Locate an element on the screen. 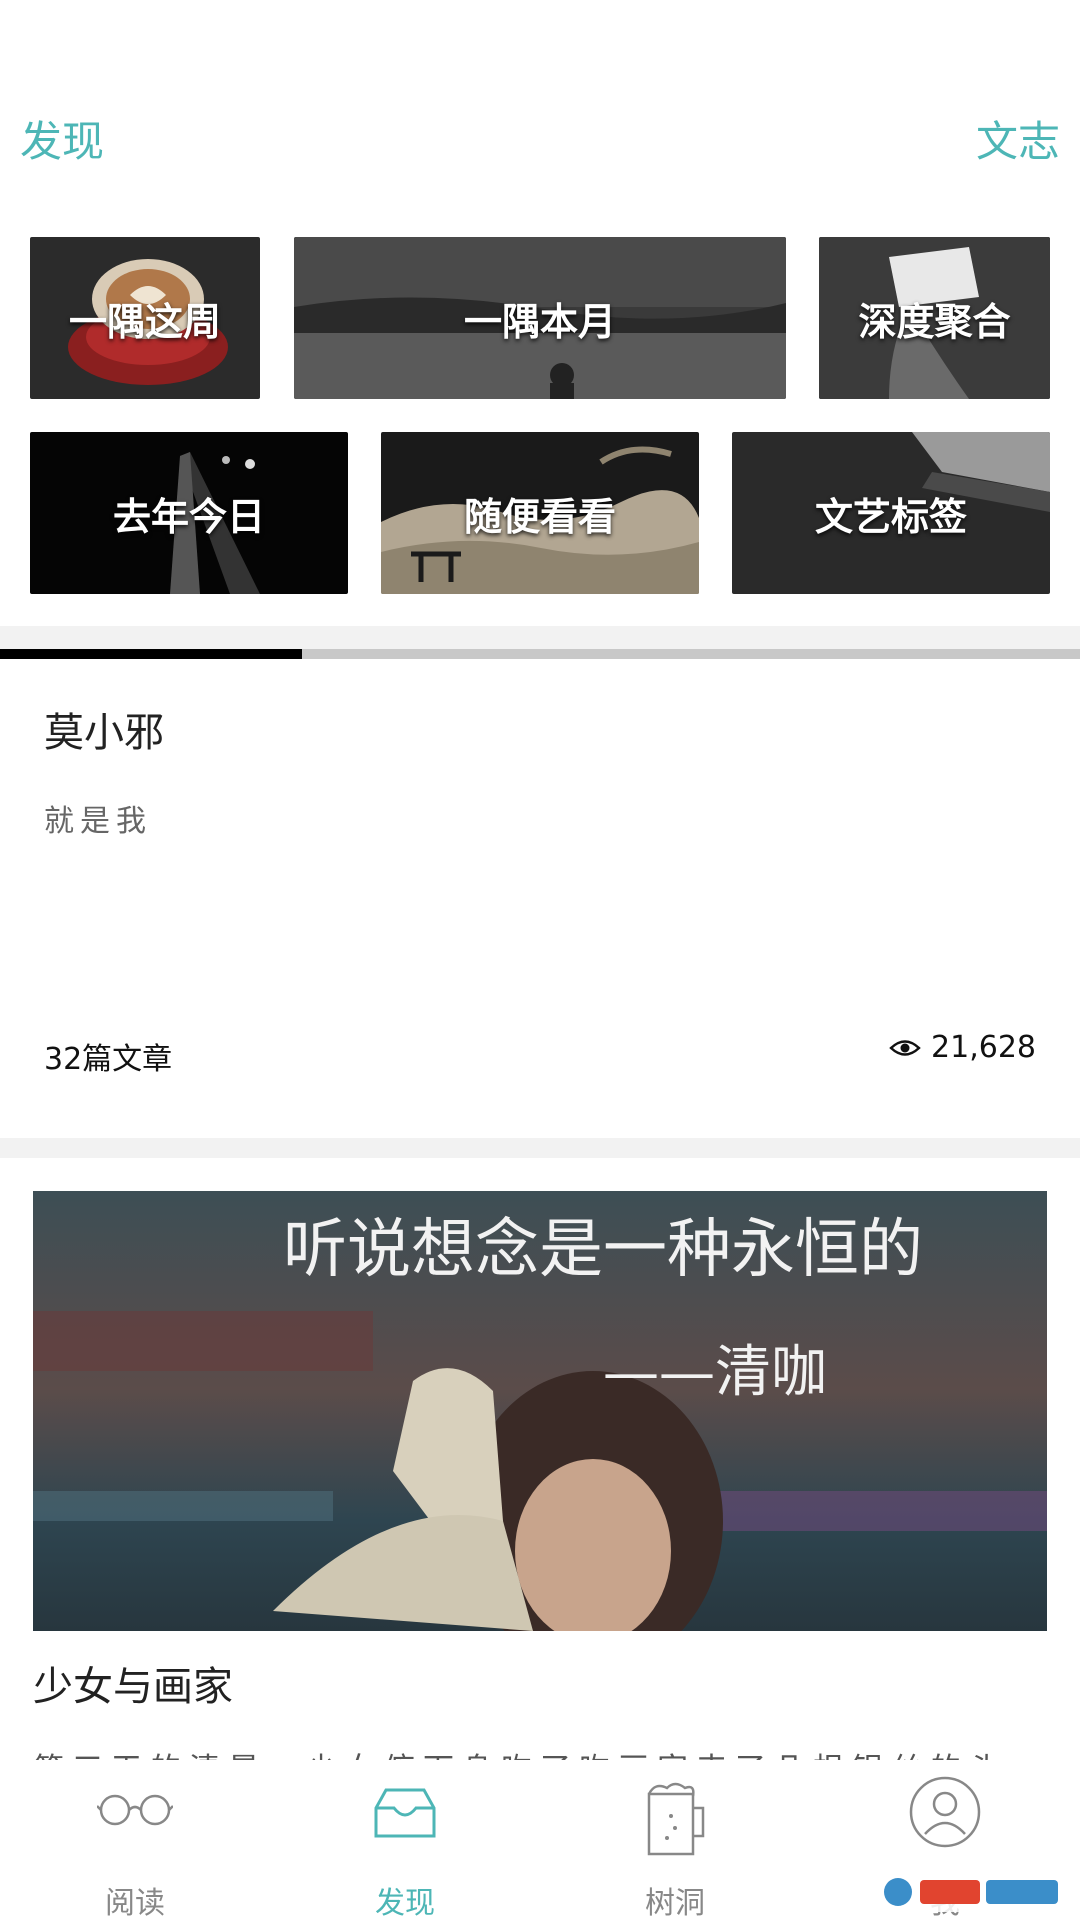 Image resolution: width=1080 pixels, height=1922 pixels. site-watermark-logo is located at coordinates (971, 1892).